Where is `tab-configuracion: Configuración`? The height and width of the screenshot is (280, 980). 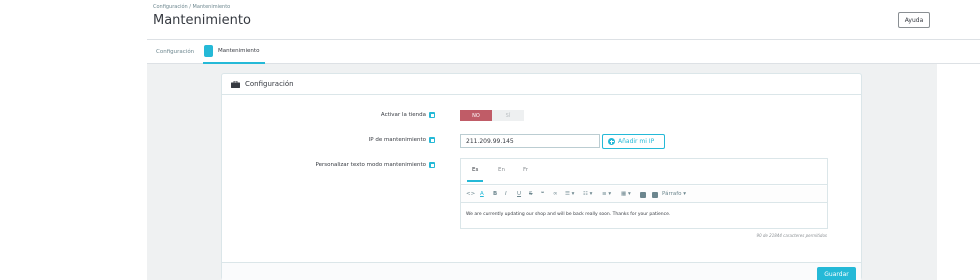 tab-configuracion: Configuración is located at coordinates (175, 52).